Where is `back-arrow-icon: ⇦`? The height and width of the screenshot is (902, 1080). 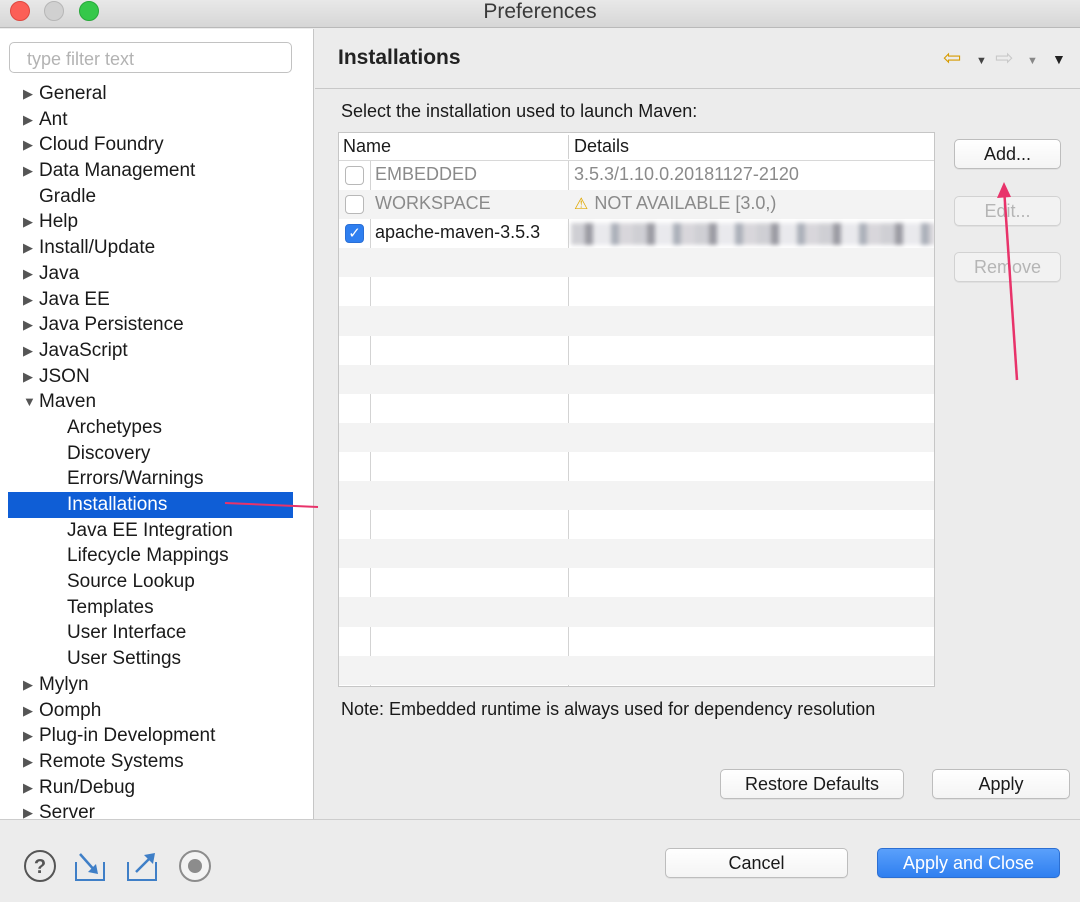
back-arrow-icon: ⇦ is located at coordinates (952, 58).